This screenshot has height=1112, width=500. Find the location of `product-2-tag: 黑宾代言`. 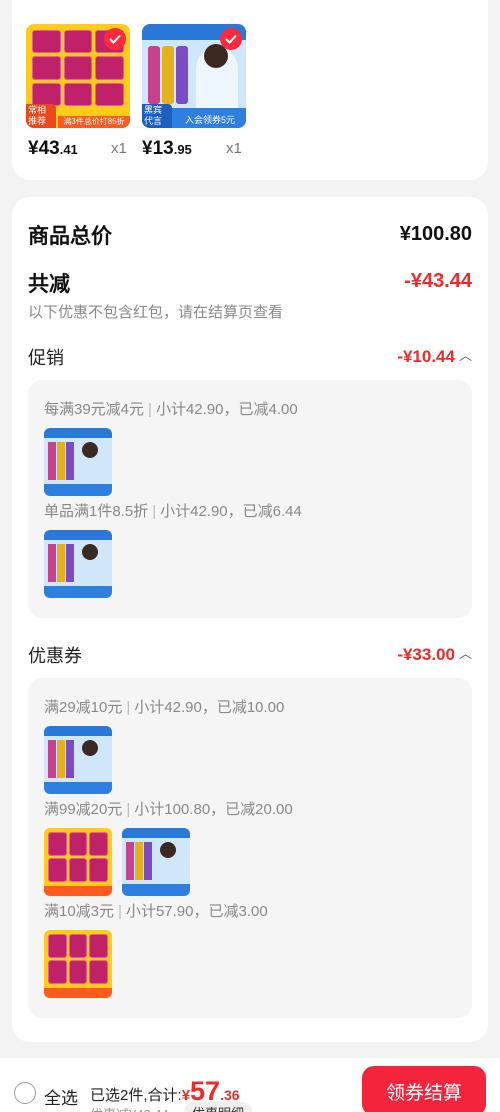

product-2-tag: 黑宾代言 is located at coordinates (157, 116).